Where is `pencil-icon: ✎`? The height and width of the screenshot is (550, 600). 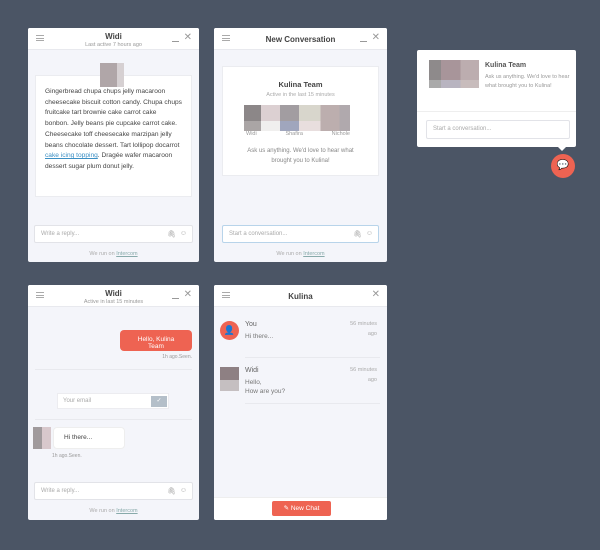
pencil-icon: ✎ is located at coordinates (286, 508).